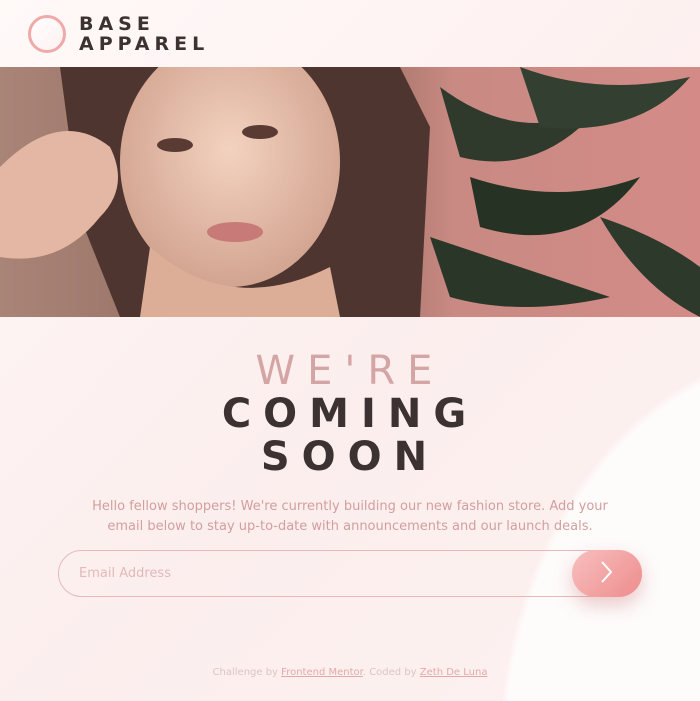  Describe the element at coordinates (350, 33) in the screenshot. I see `site-header: BASE APPAREL` at that location.